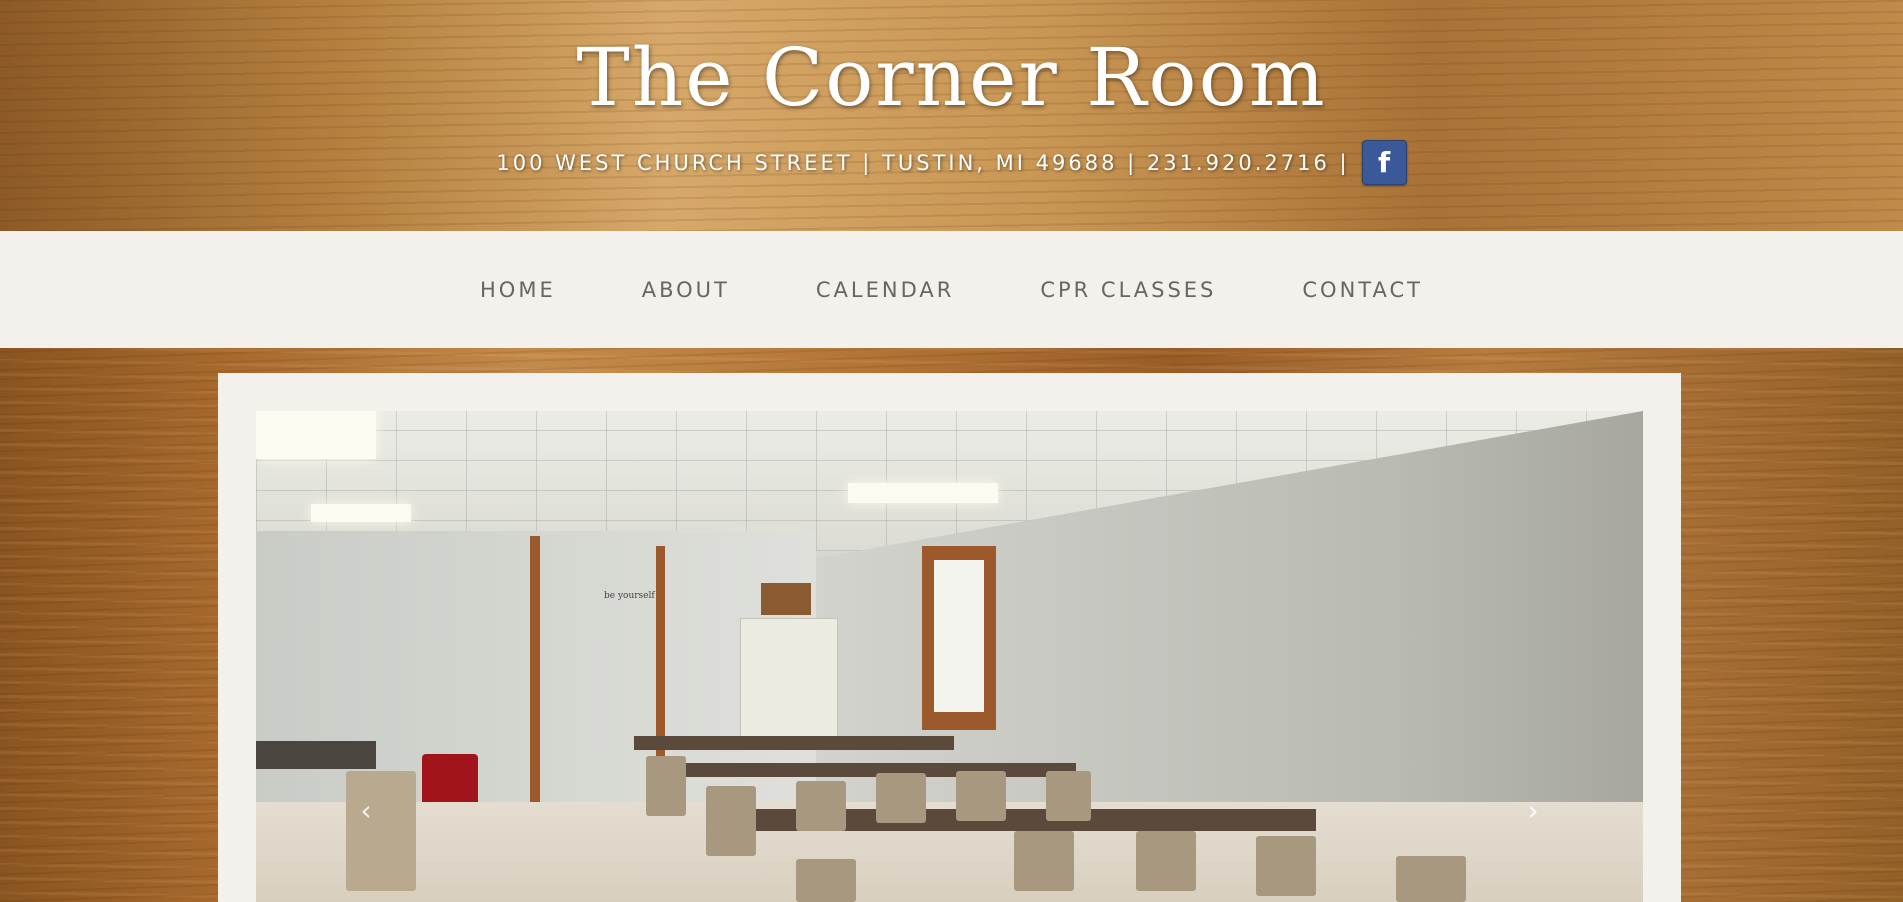 This screenshot has height=902, width=1903. I want to click on site-title: The Corner Room, so click(951, 78).